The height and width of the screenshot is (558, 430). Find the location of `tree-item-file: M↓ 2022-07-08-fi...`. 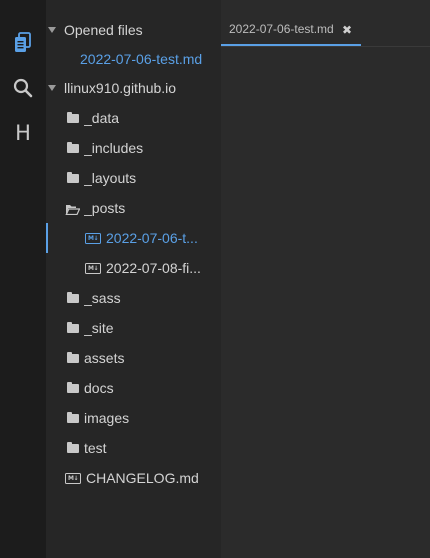

tree-item-file: M↓ 2022-07-08-fi... is located at coordinates (133, 268).